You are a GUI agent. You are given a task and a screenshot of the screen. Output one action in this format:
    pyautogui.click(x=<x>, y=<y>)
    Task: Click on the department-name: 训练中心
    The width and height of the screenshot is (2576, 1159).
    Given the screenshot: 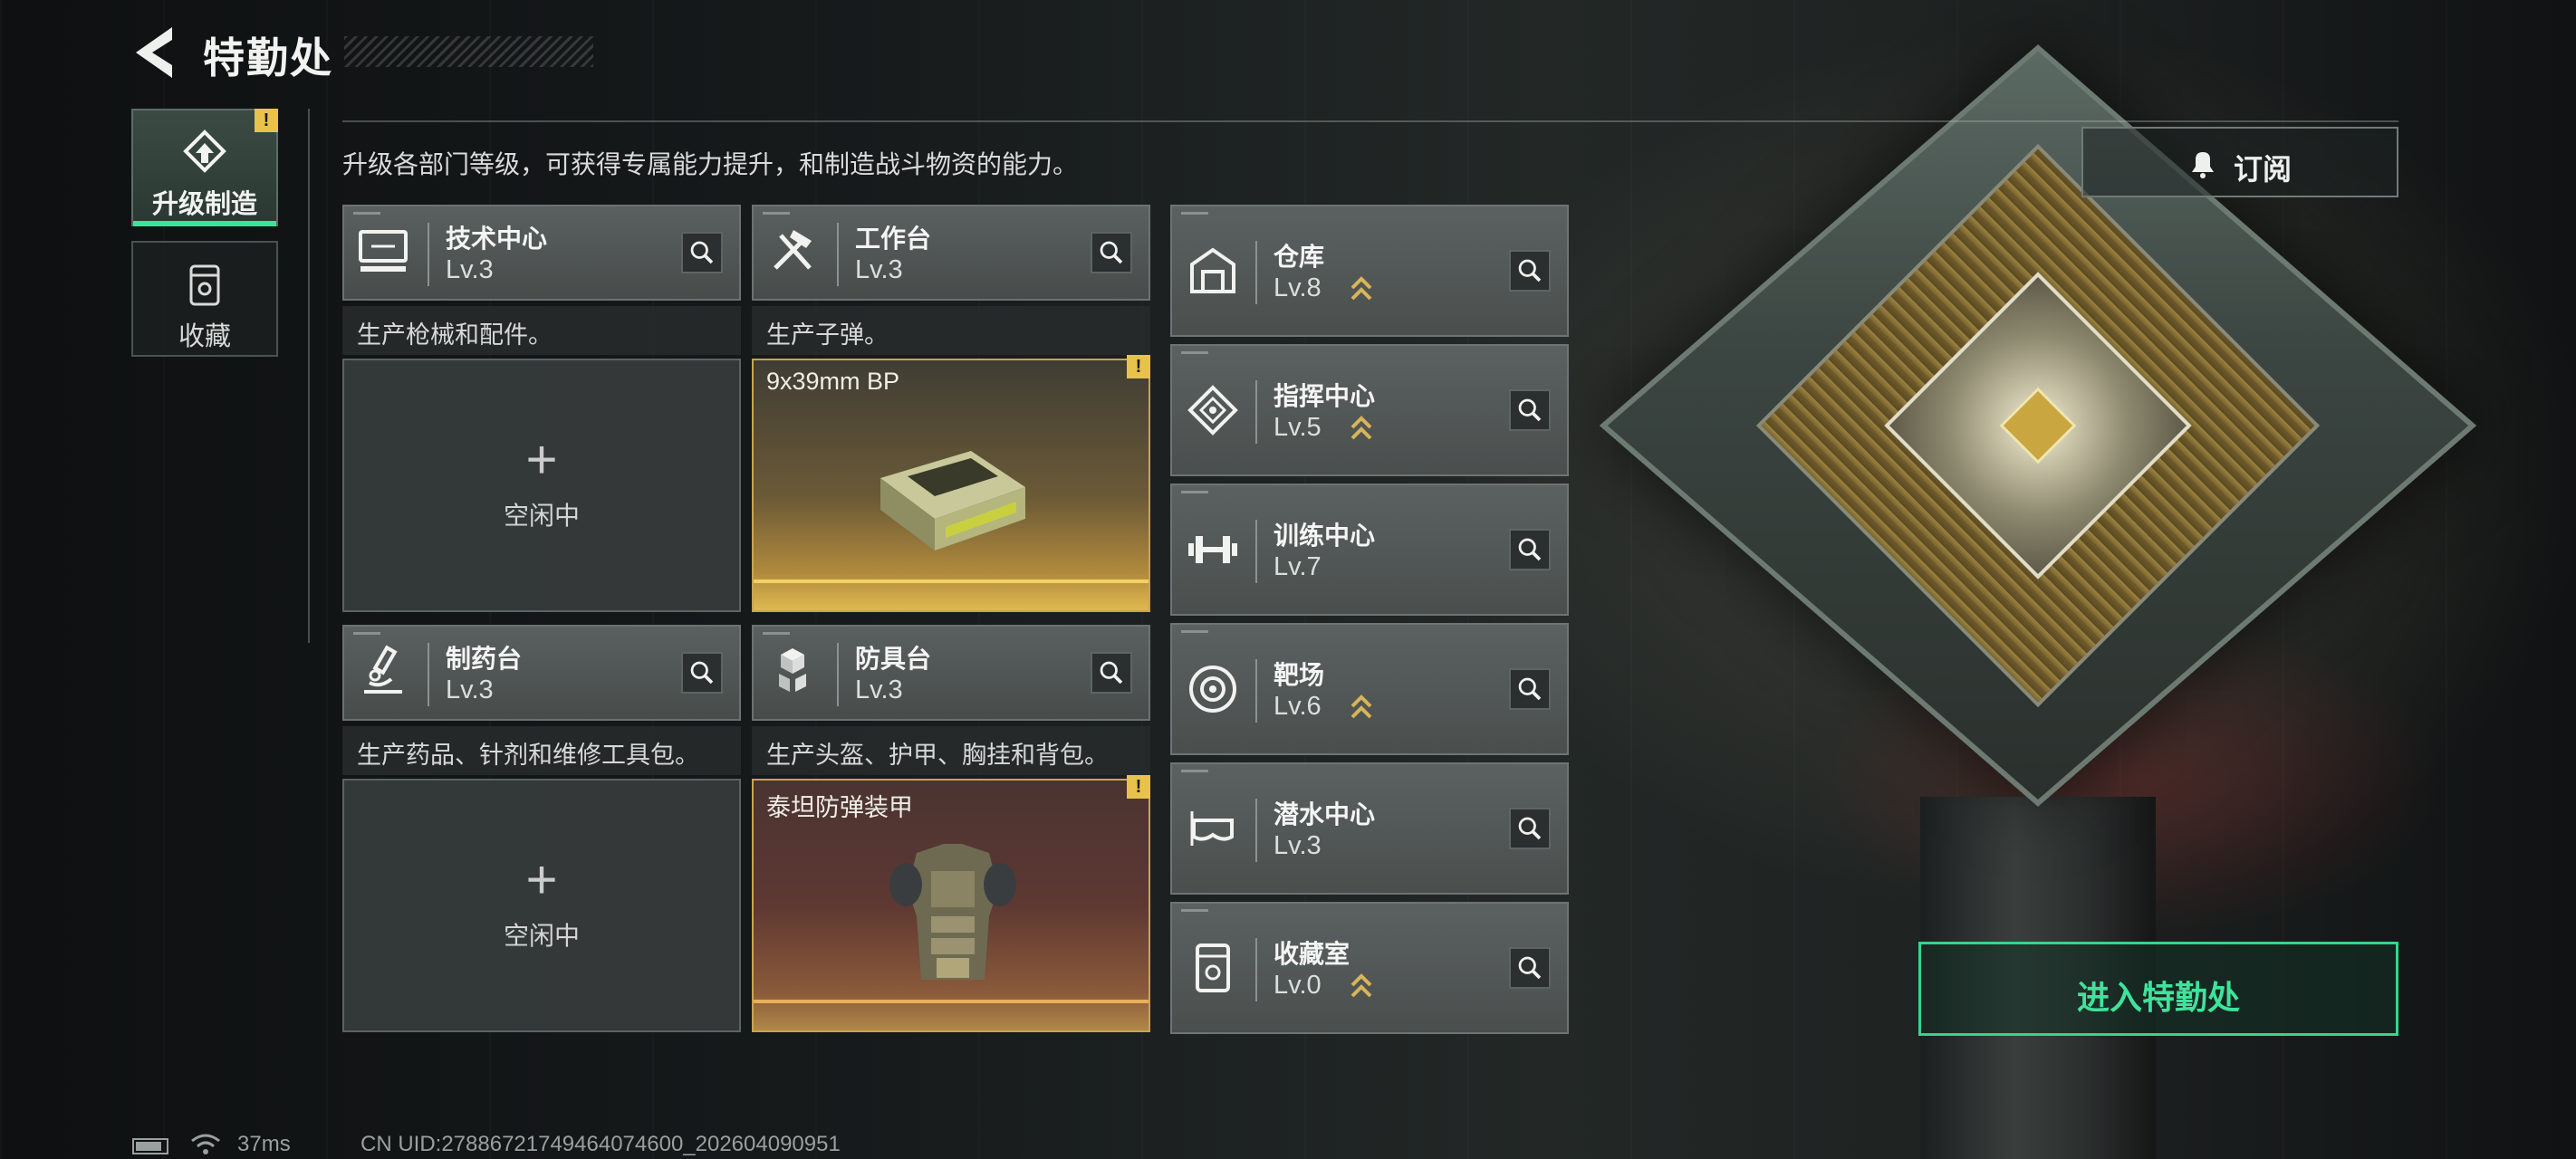 What is the action you would take?
    pyautogui.click(x=1325, y=536)
    